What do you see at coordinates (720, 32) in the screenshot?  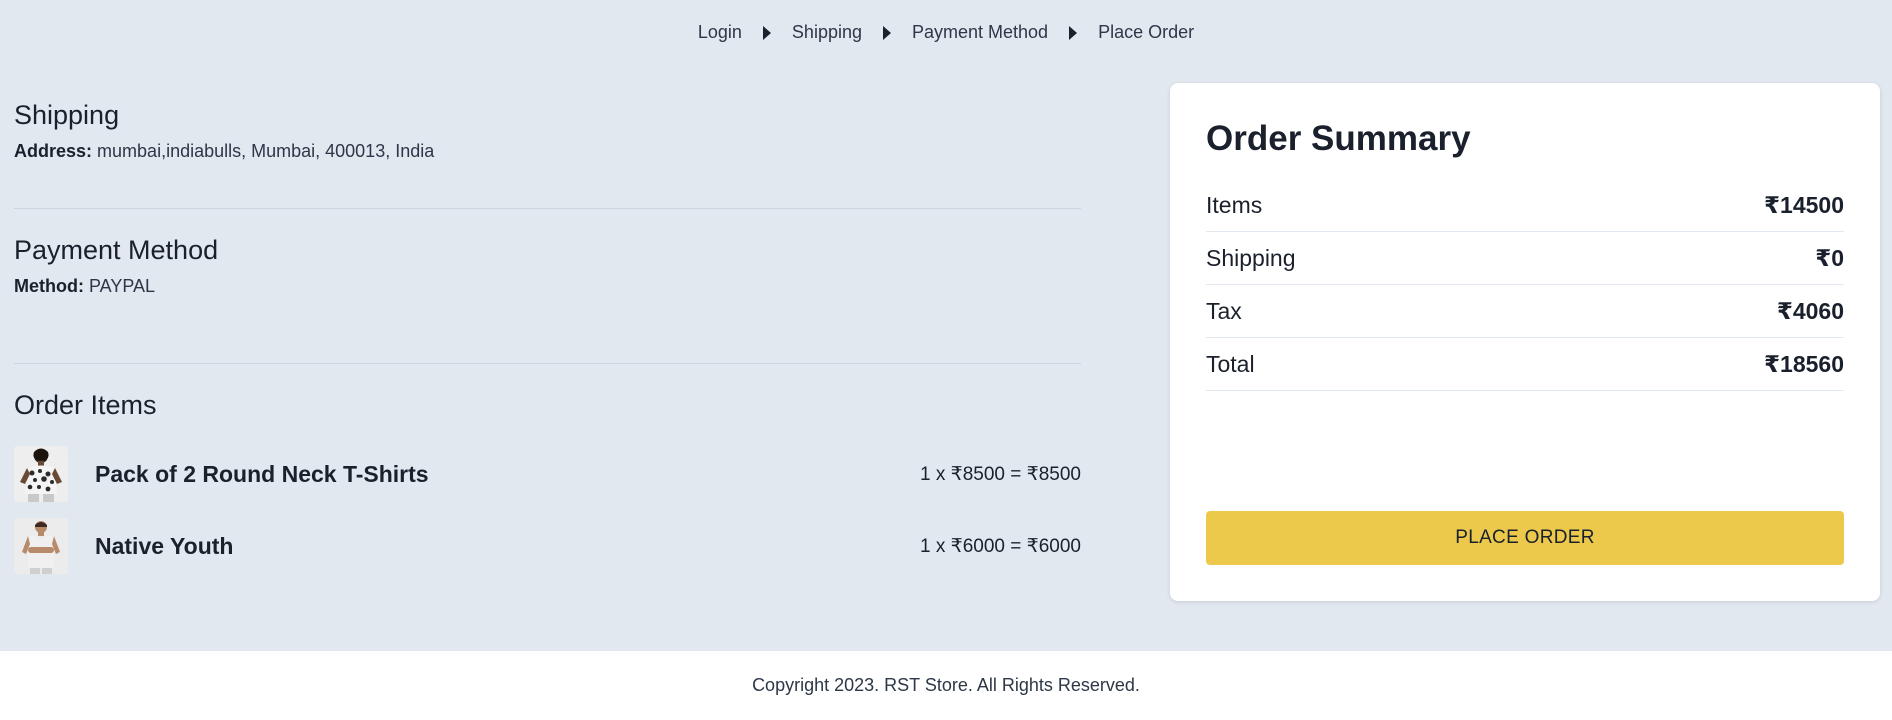 I see `breadcrumb-login: Login` at bounding box center [720, 32].